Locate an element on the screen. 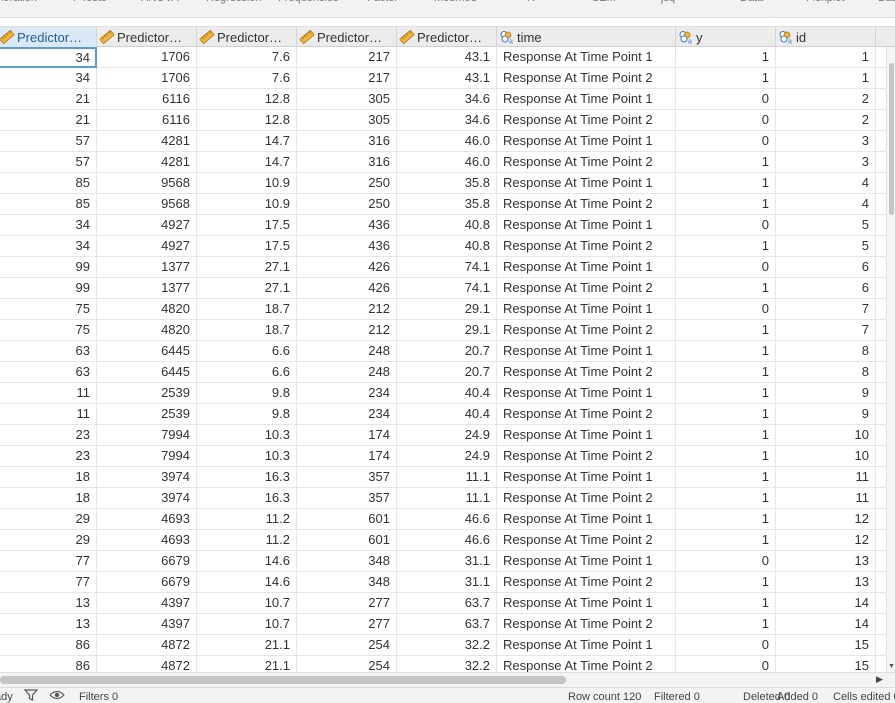  table-cell: 20.7 is located at coordinates (447, 372).